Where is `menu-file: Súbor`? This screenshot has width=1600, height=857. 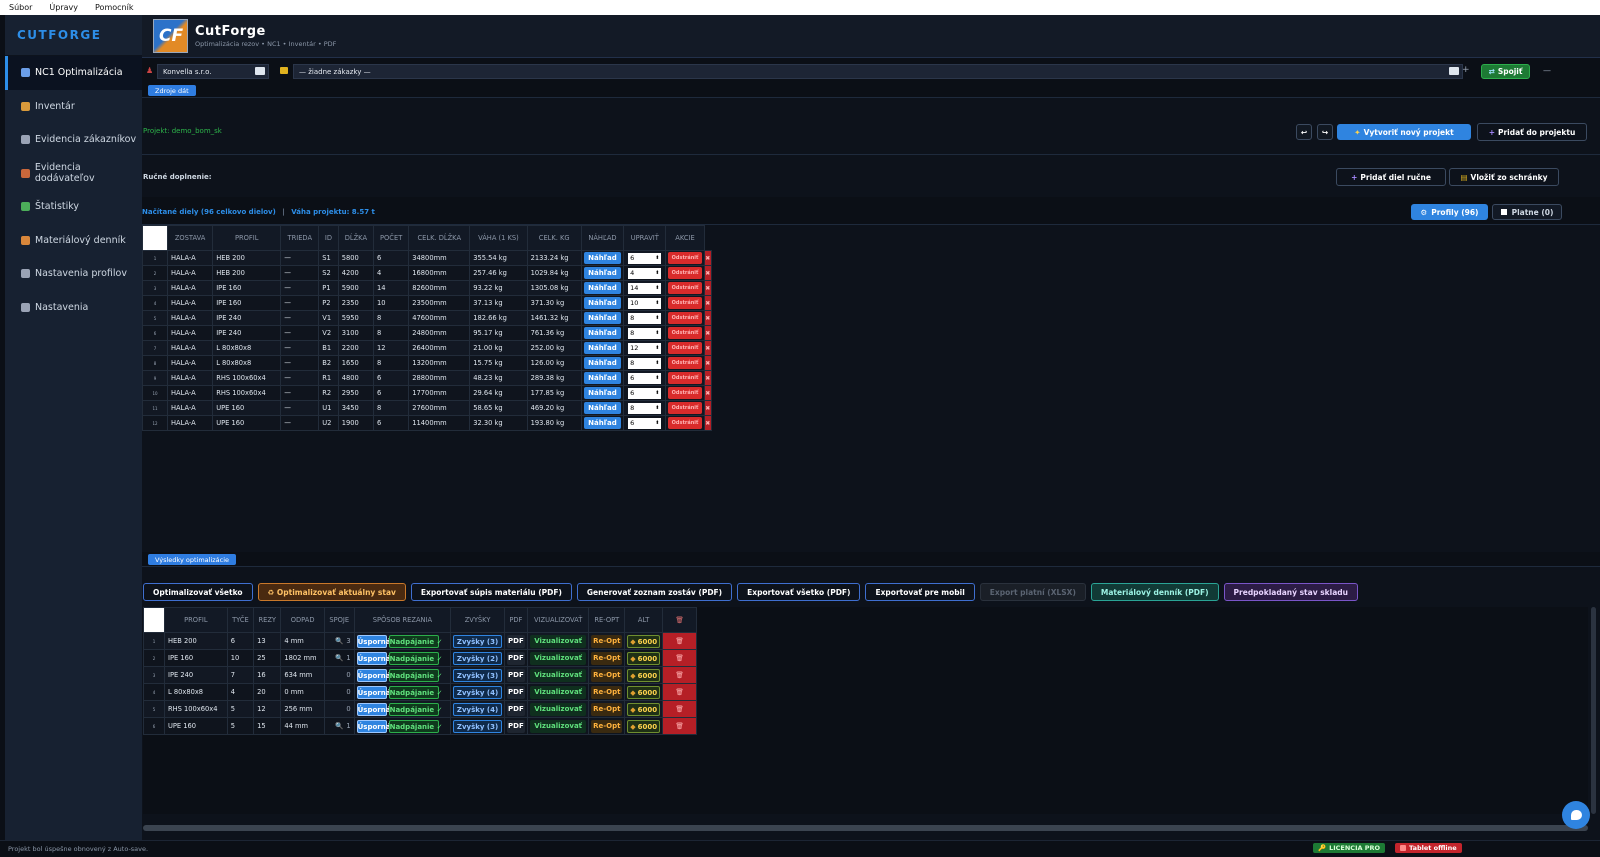
menu-file: Súbor is located at coordinates (20, 7).